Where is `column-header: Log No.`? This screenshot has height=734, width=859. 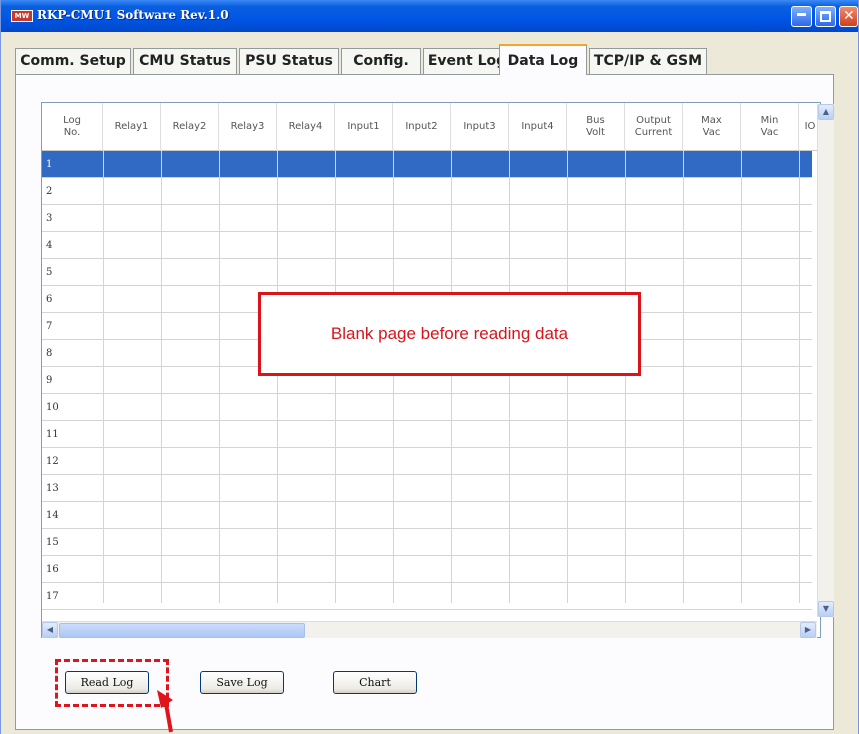
column-header: Log No. is located at coordinates (72, 127).